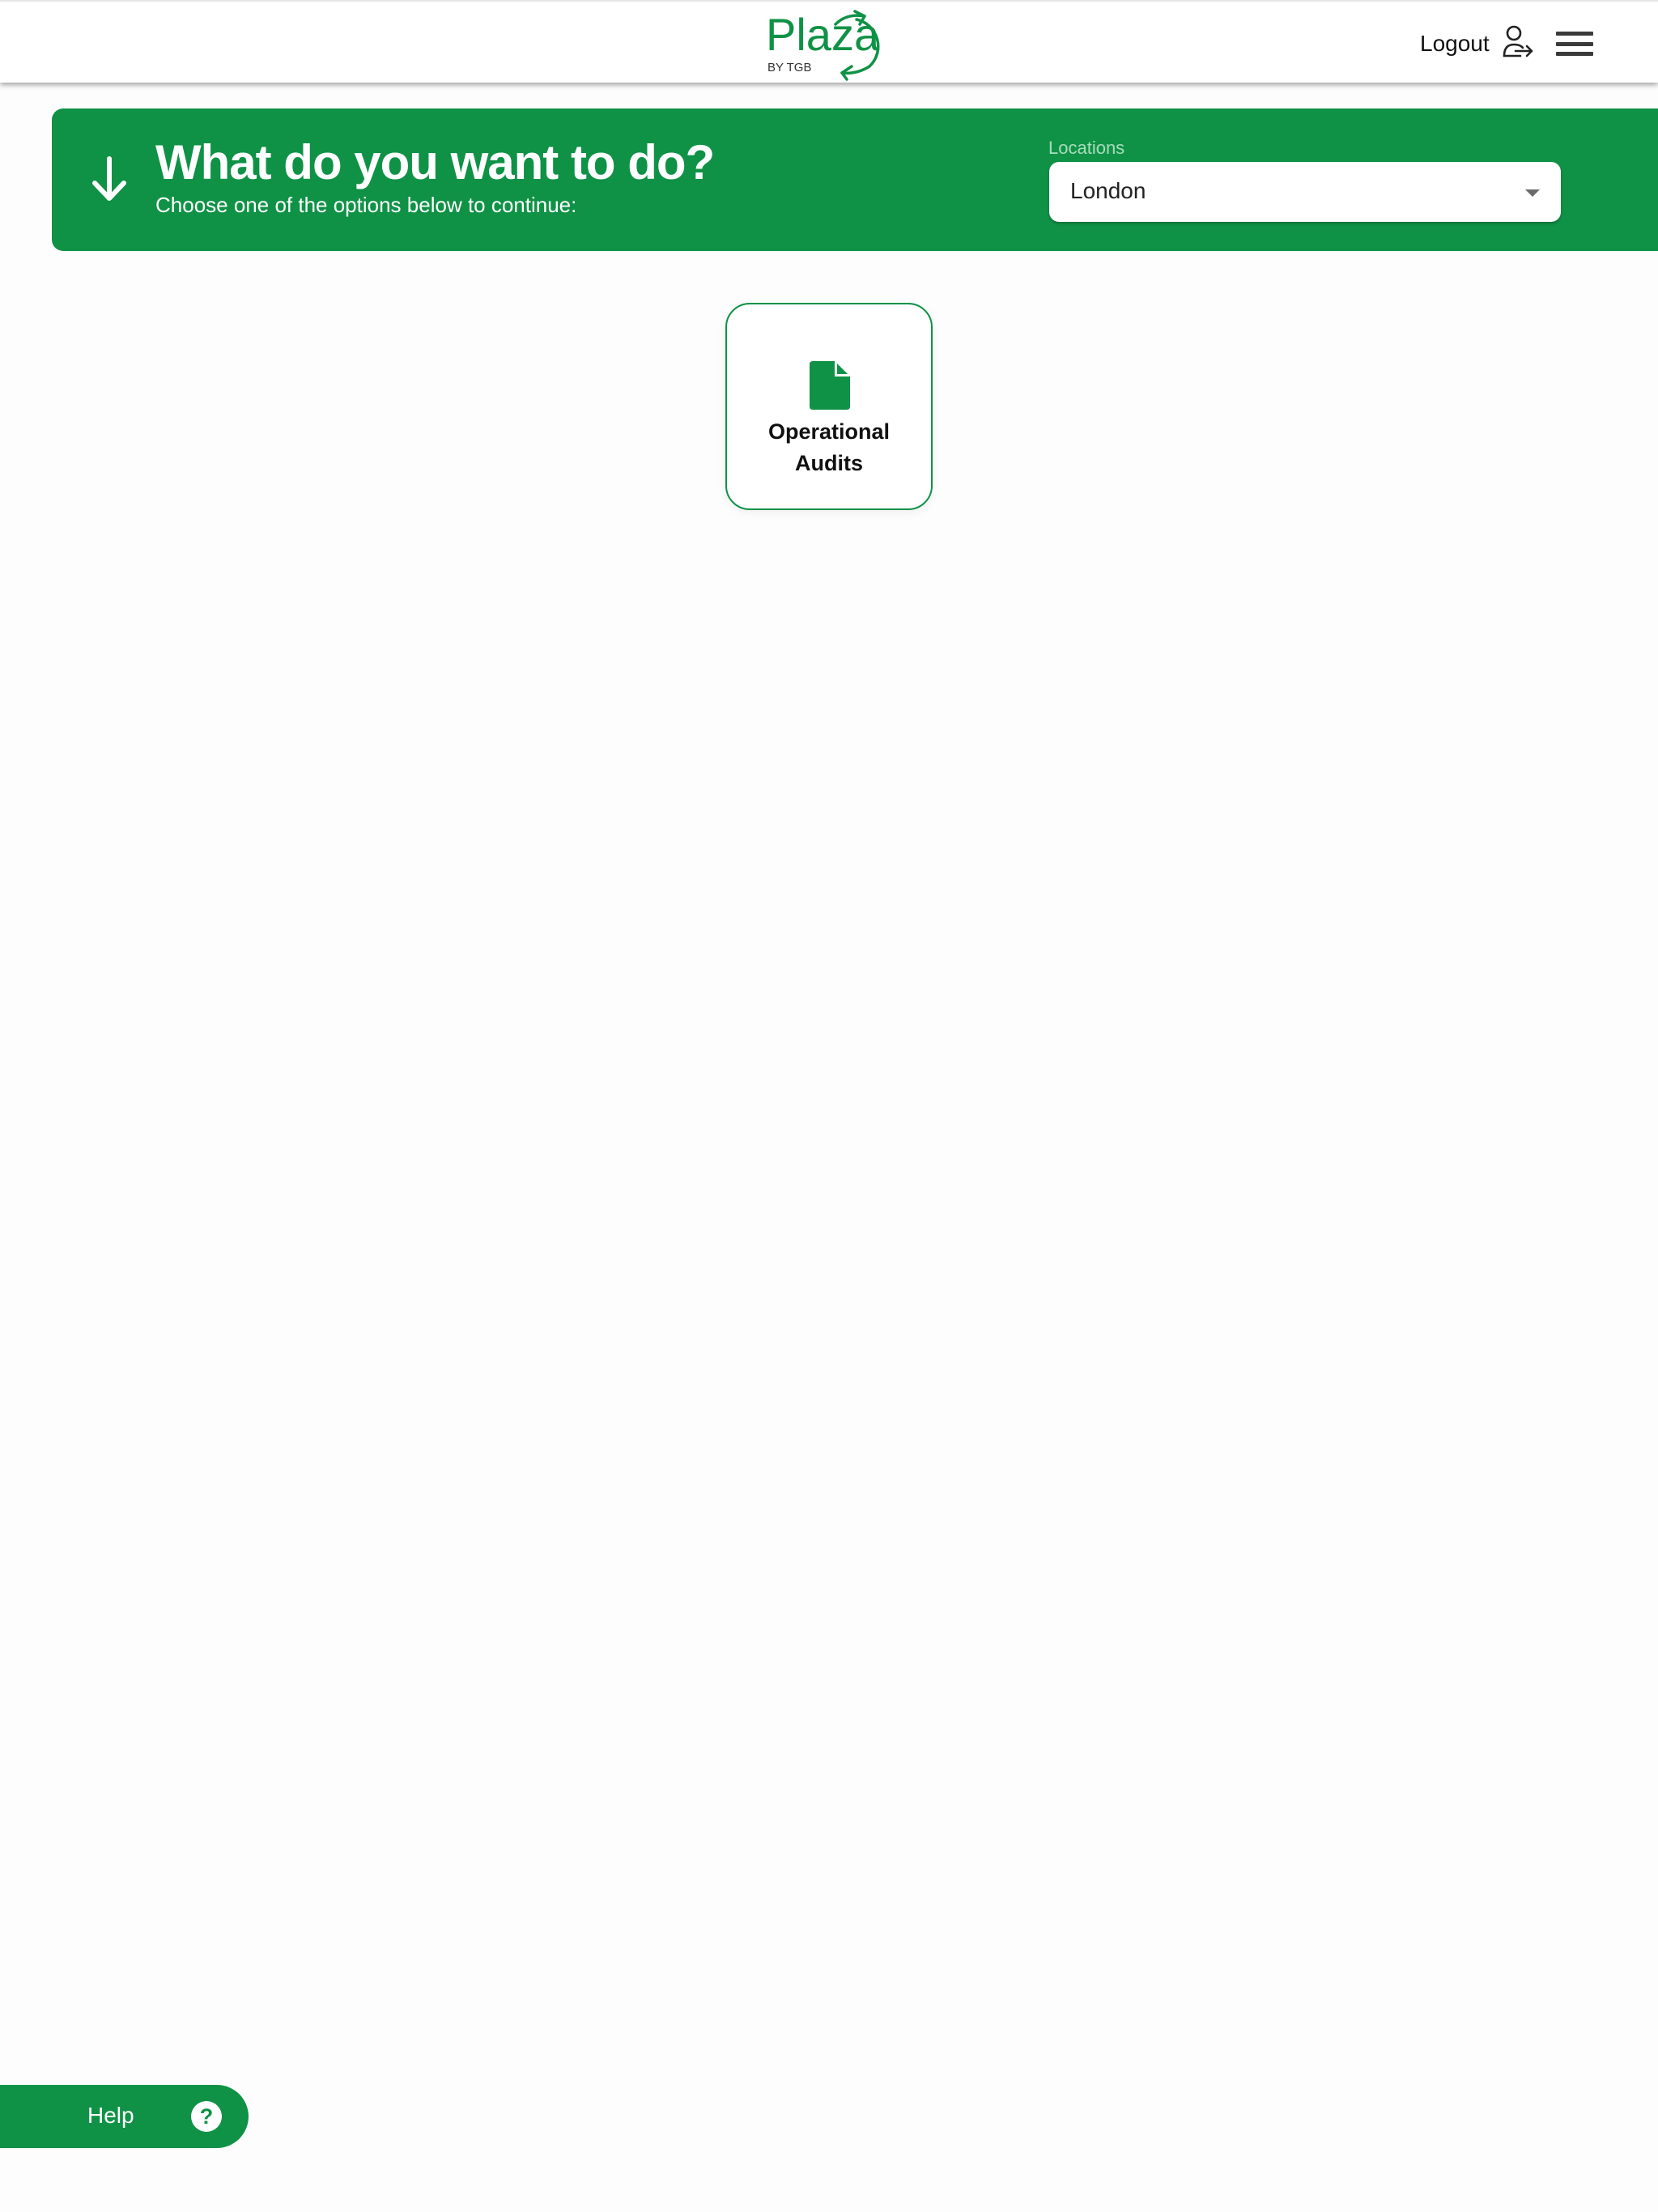 The image size is (1658, 2212). I want to click on arrow-down-icon, so click(109, 179).